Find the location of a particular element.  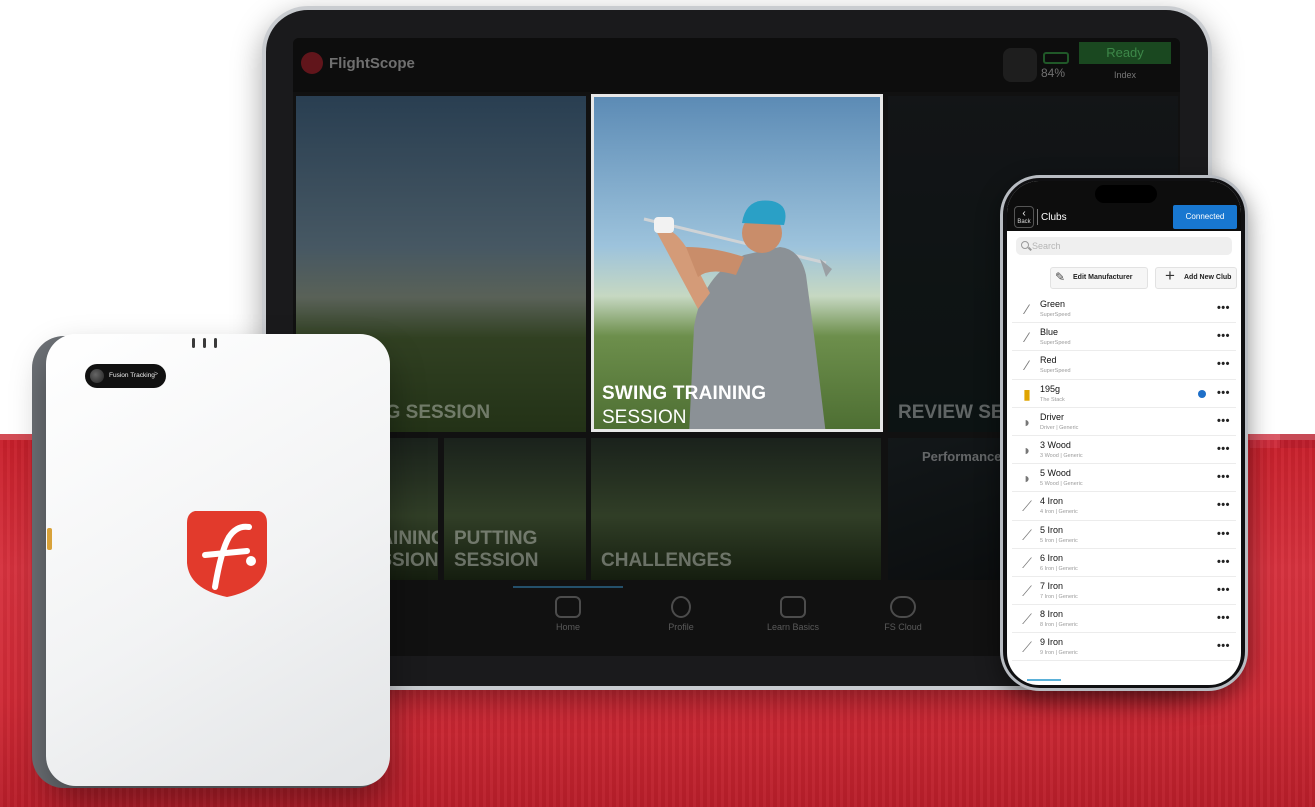

back-button: ‹ Back is located at coordinates (1024, 217).